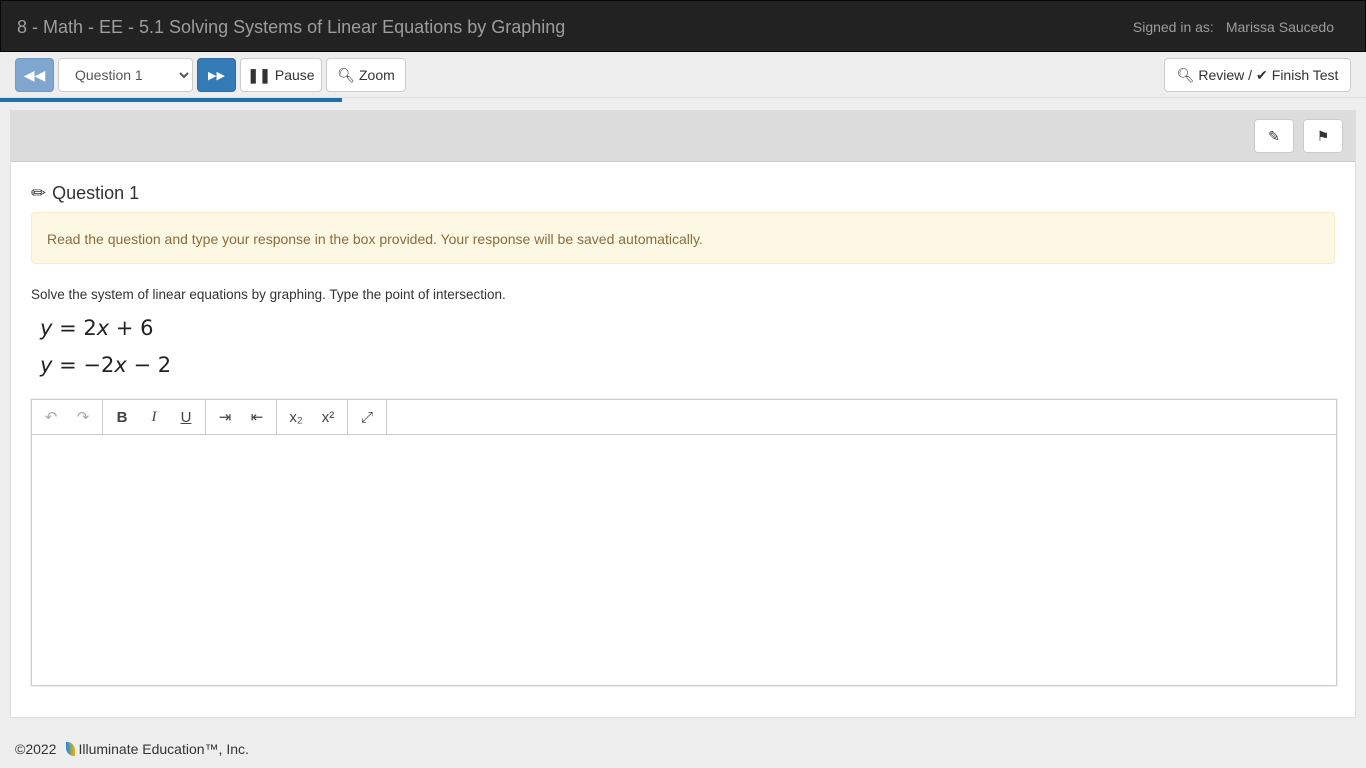 The width and height of the screenshot is (1366, 768). What do you see at coordinates (103, 328) in the screenshot?
I see `eq1-x: x` at bounding box center [103, 328].